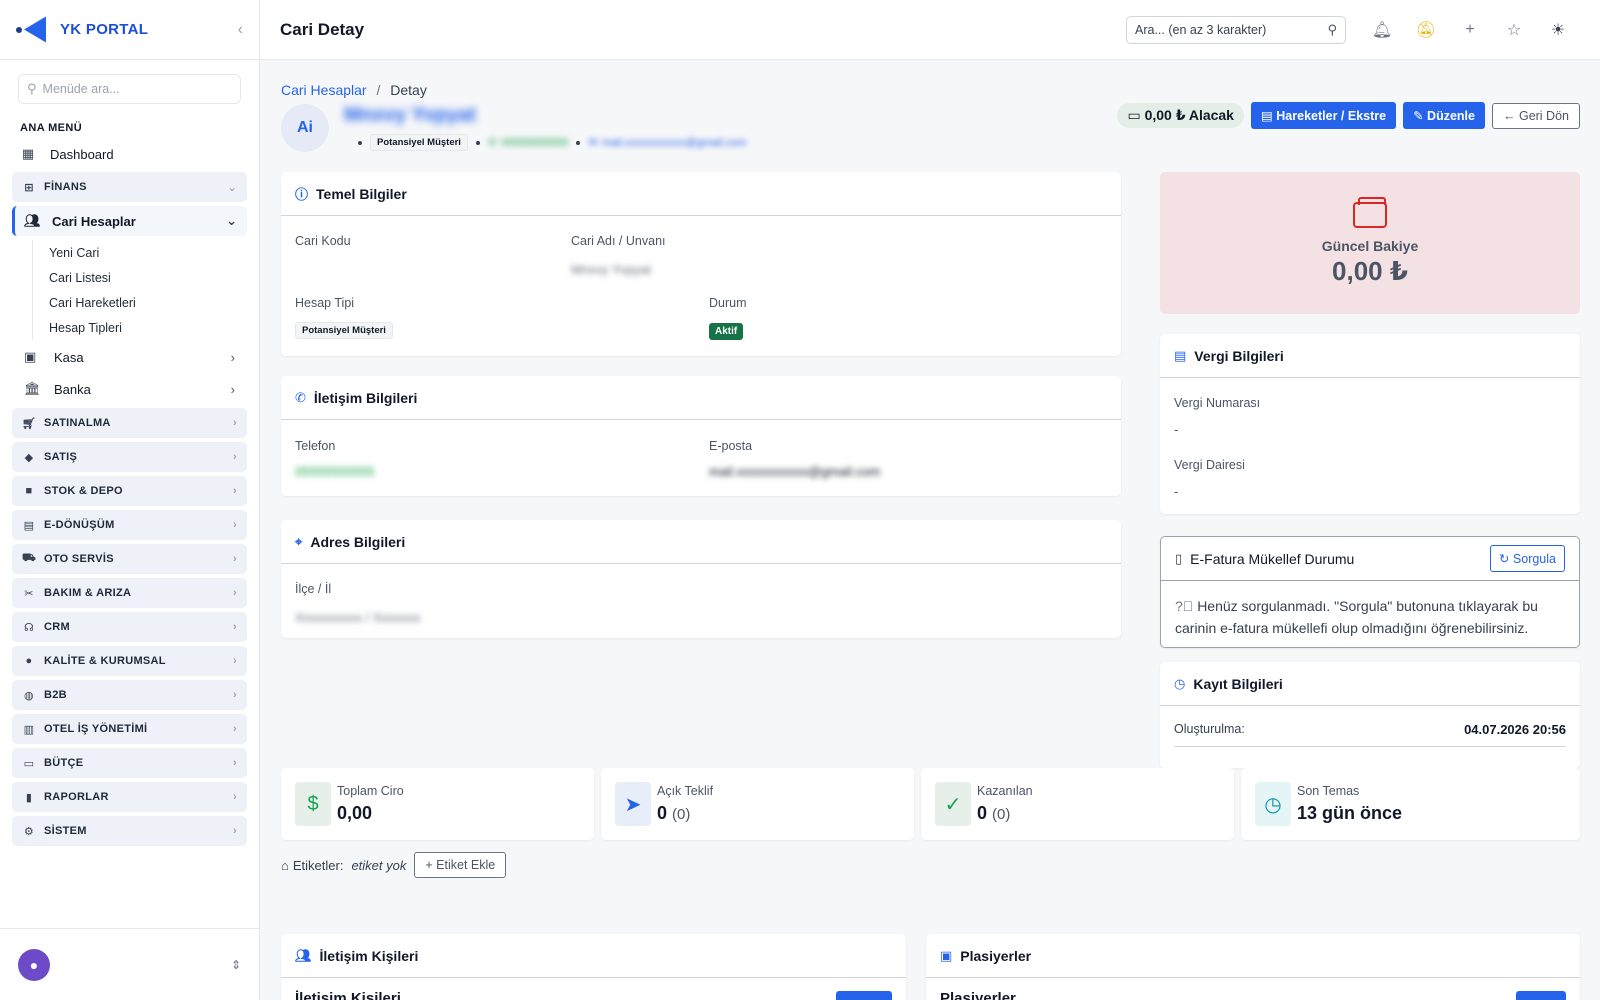 This screenshot has height=1000, width=1600. Describe the element at coordinates (129, 525) in the screenshot. I see `group-e-donusum: ▤ E-DÖNÜŞÜM ›` at that location.